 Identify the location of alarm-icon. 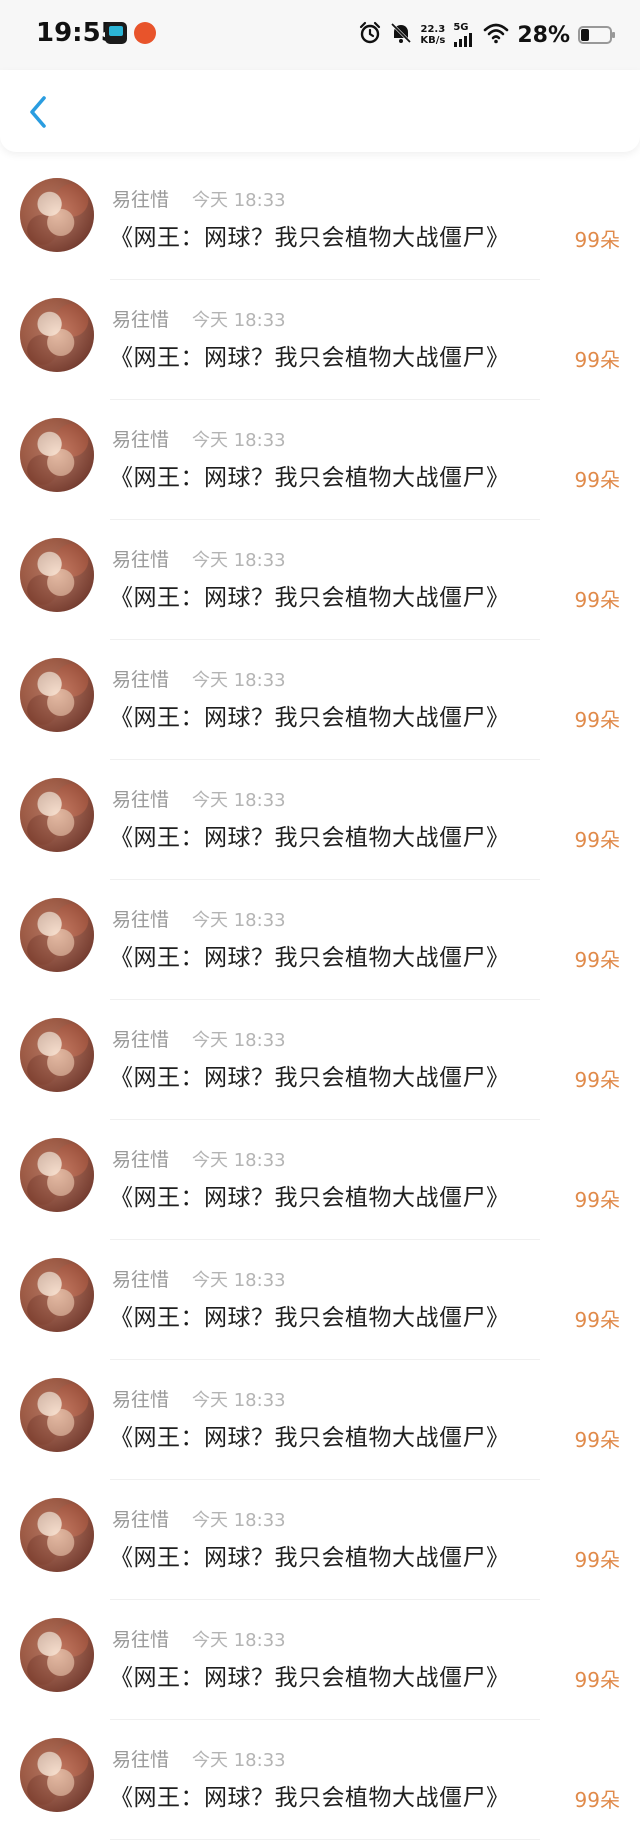
(370, 35).